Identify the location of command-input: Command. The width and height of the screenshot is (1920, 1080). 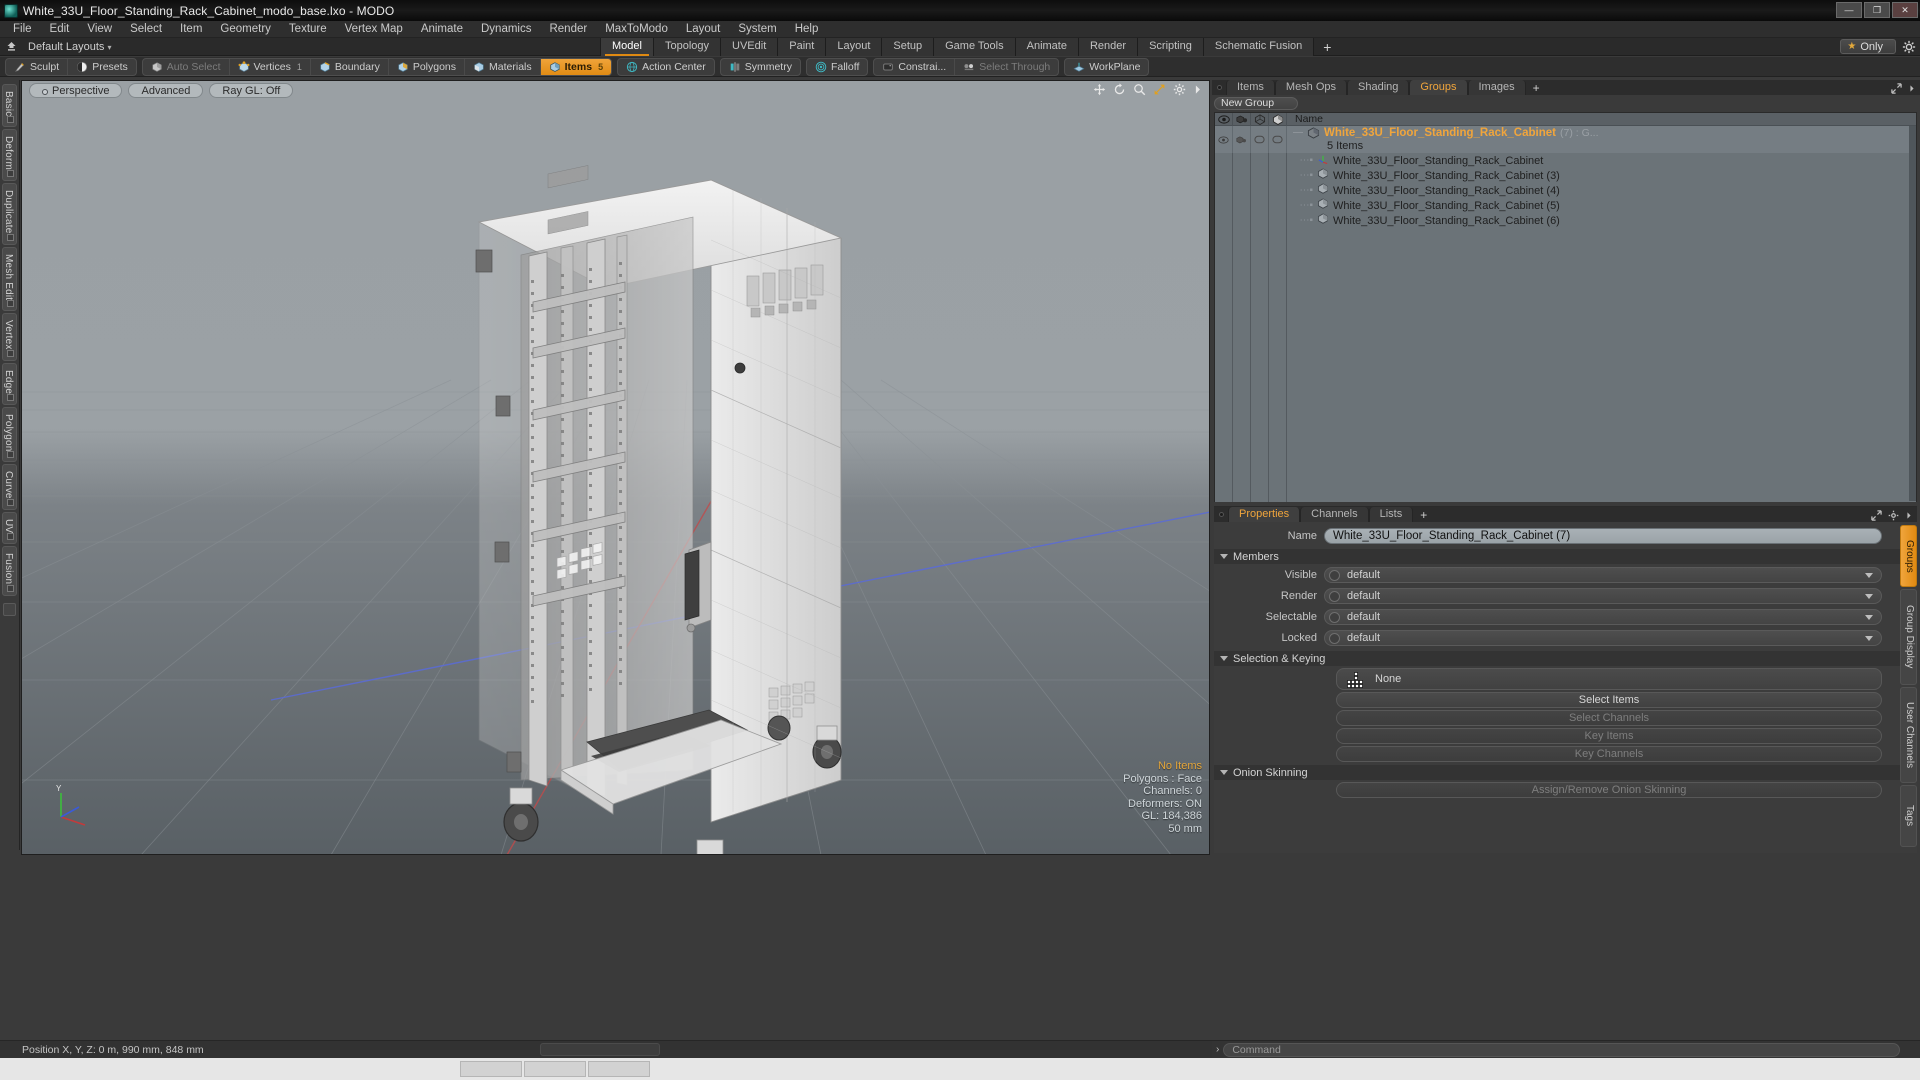
(1561, 1049).